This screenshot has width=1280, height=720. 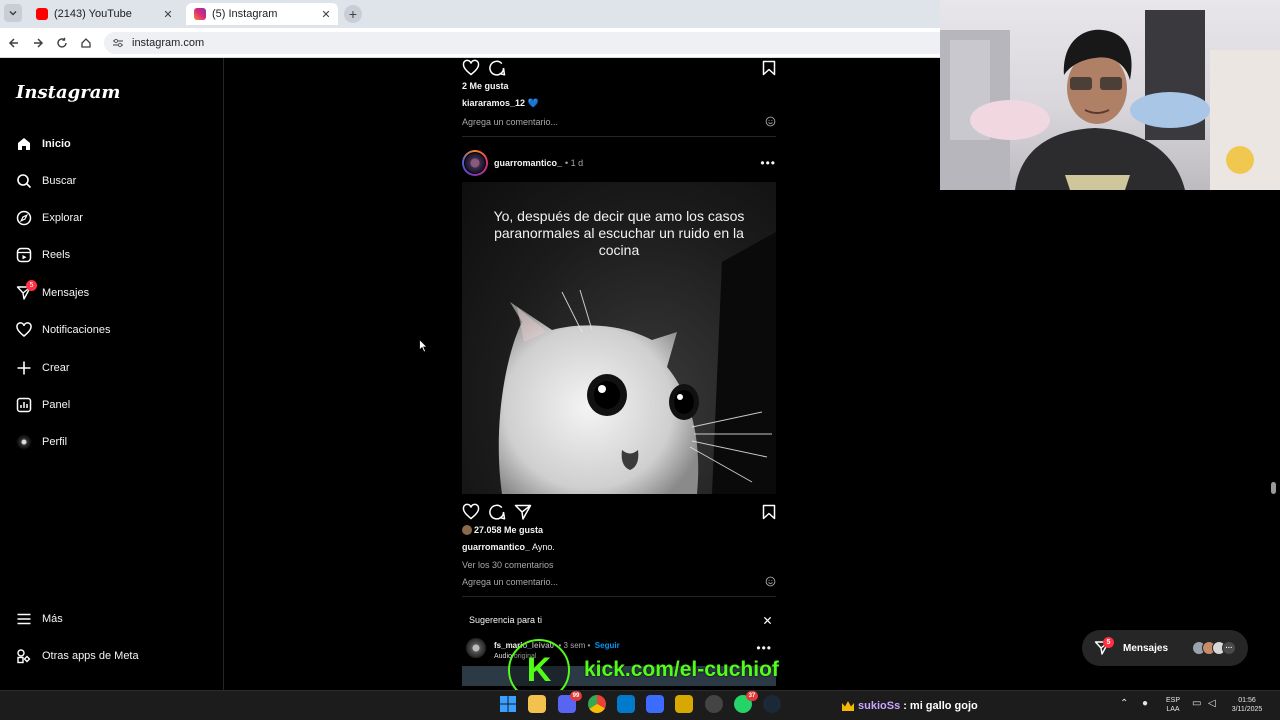 What do you see at coordinates (1214, 704) in the screenshot?
I see `volume-icon: ◁` at bounding box center [1214, 704].